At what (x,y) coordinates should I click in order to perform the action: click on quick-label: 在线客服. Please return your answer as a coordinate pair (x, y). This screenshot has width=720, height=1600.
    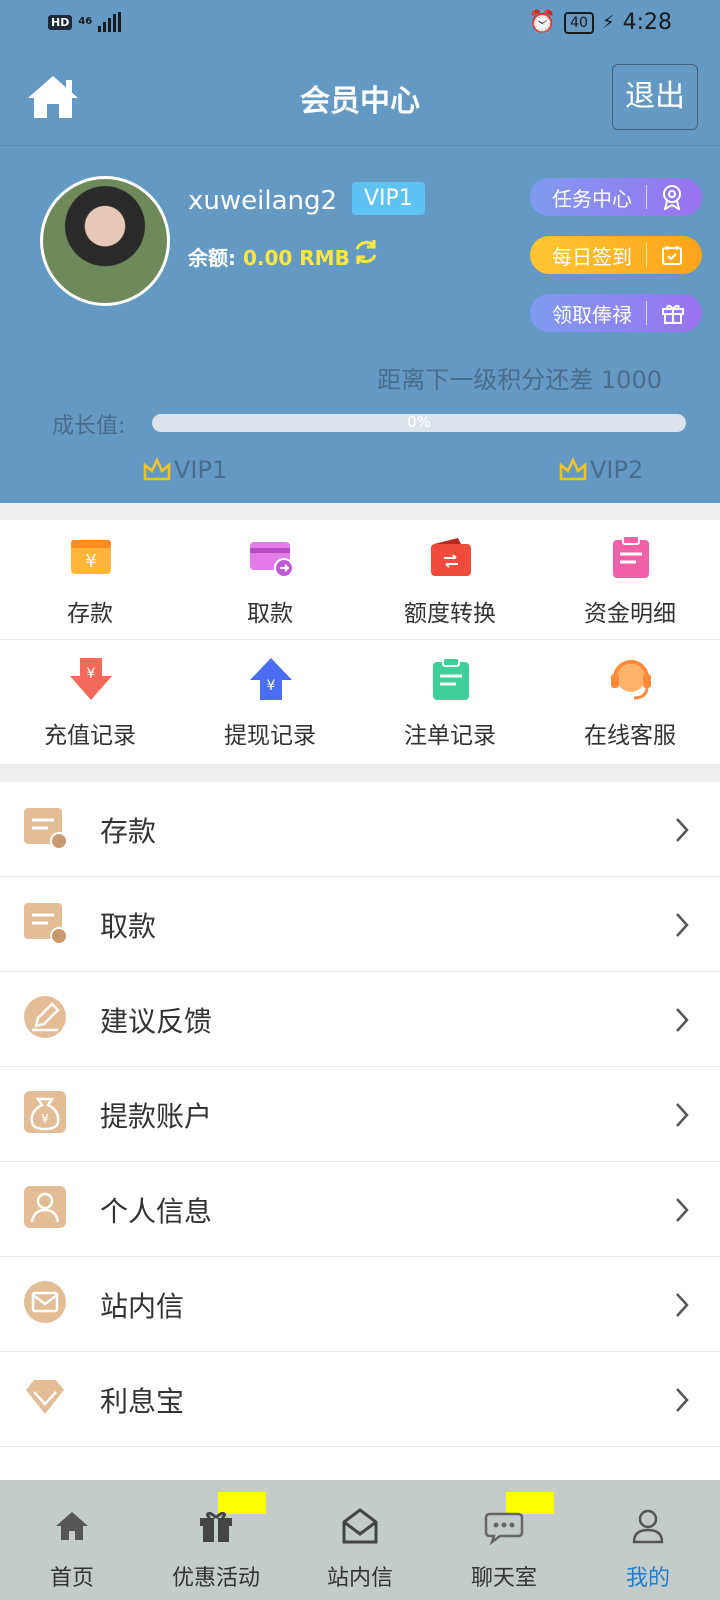
    Looking at the image, I should click on (630, 736).